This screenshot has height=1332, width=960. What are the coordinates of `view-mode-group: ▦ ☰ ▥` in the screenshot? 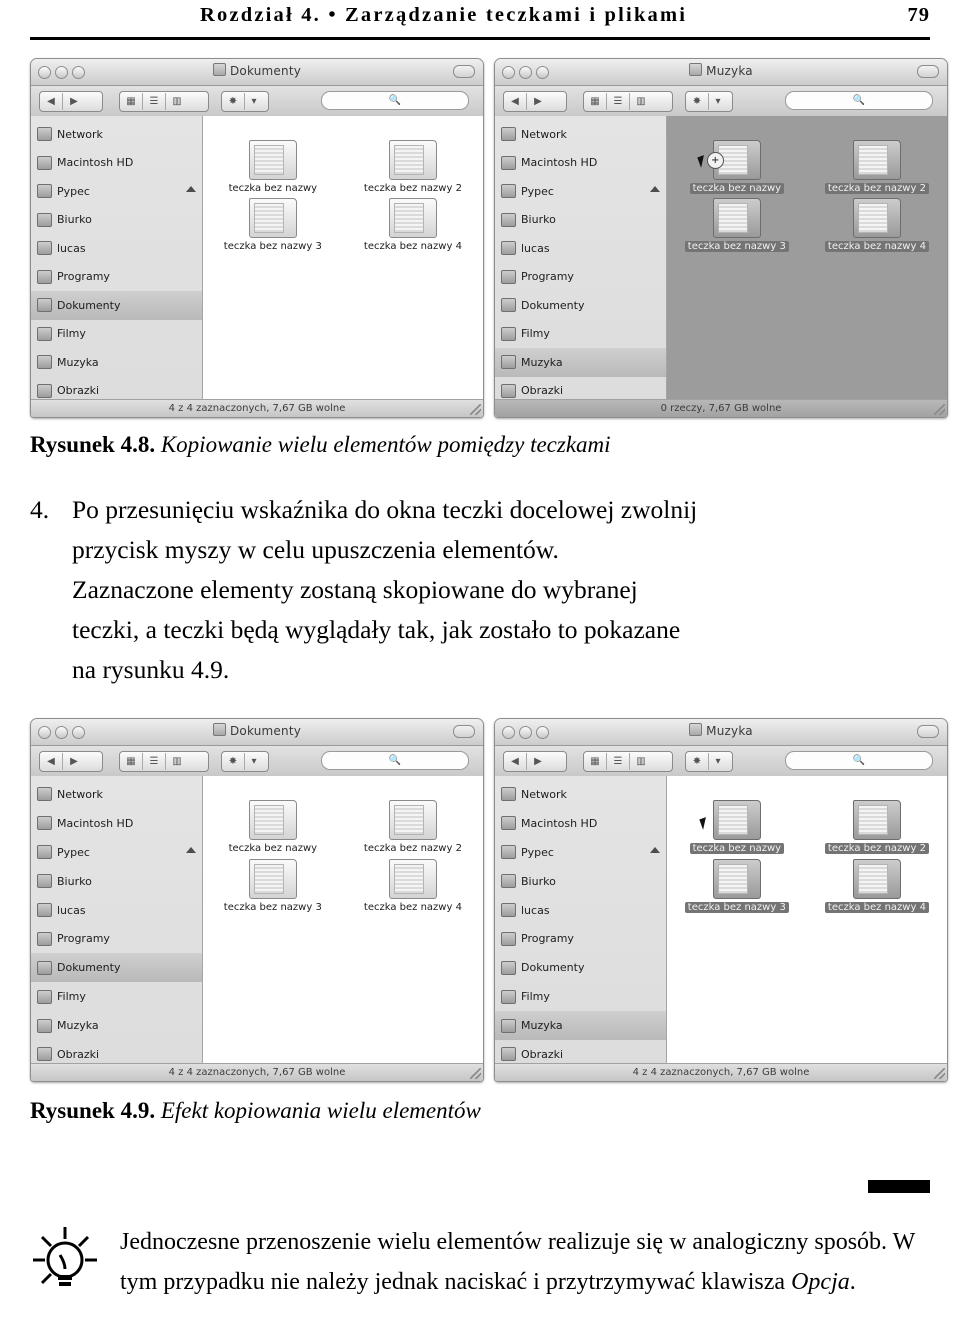 It's located at (164, 761).